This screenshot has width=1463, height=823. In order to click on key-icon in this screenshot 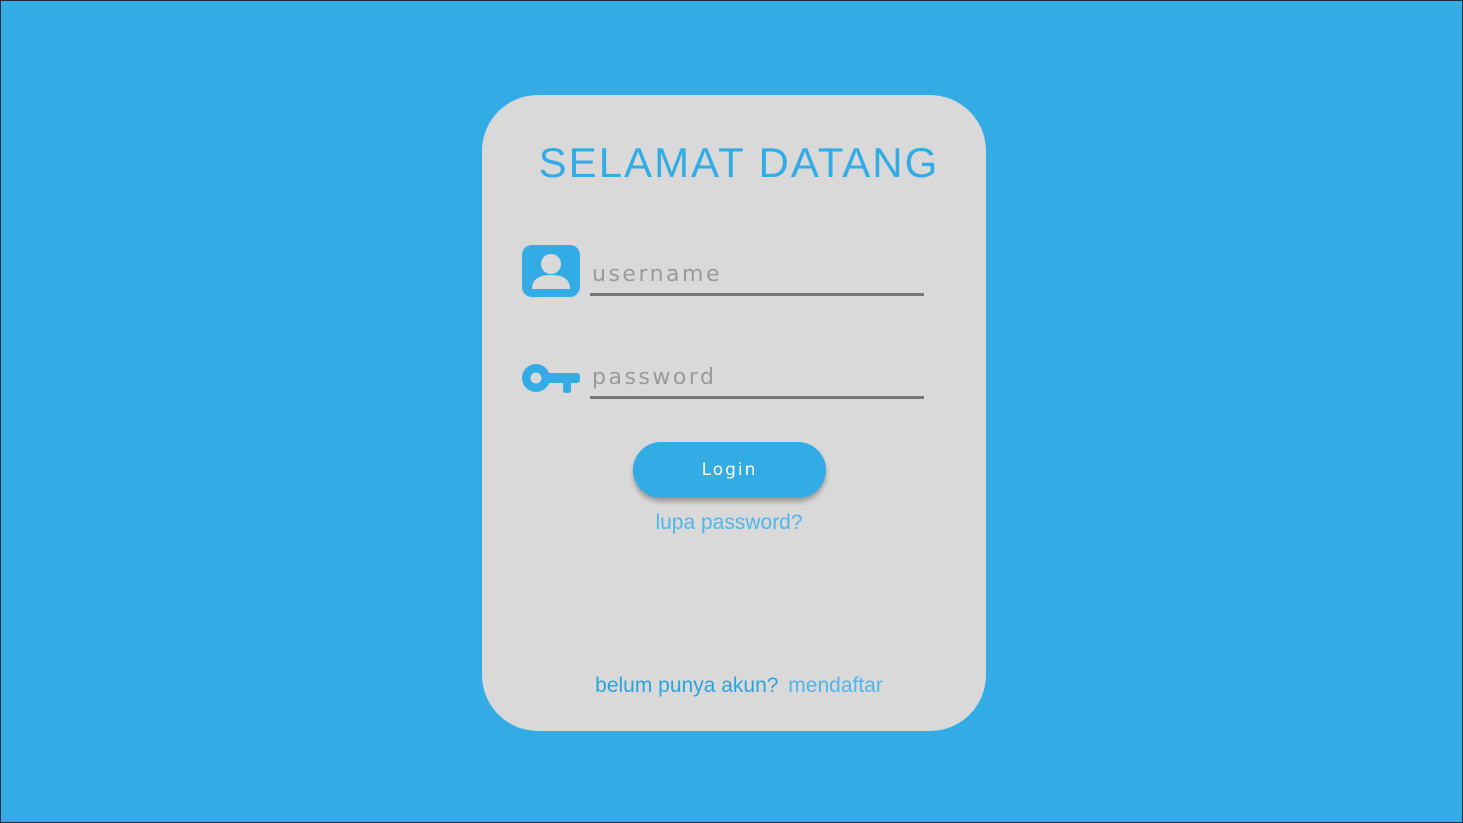, I will do `click(551, 378)`.